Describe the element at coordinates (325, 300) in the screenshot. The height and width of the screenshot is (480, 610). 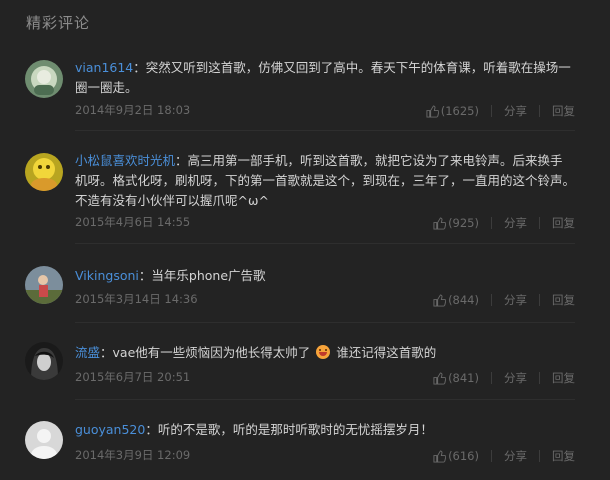
I see `comment-meta: 2015年3月14日 14:36 (844) 分享 回复` at that location.